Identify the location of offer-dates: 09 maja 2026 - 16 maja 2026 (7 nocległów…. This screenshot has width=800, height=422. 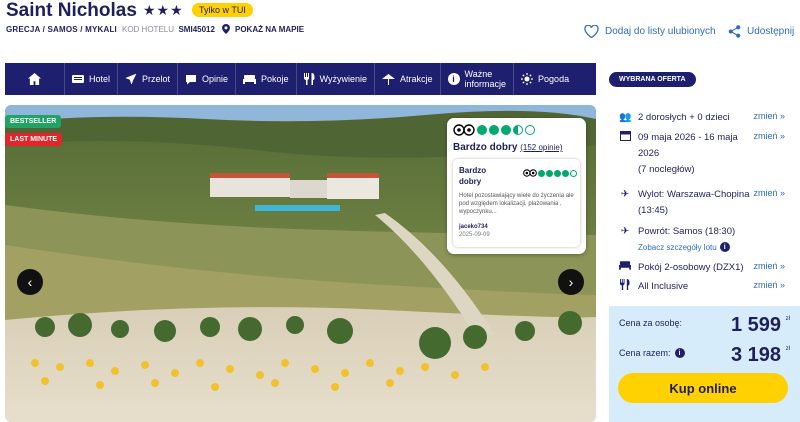
(678, 154).